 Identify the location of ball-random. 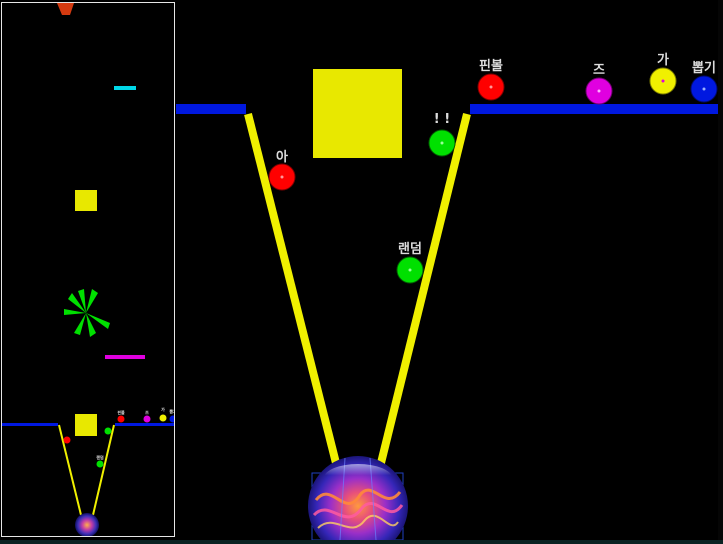
(410, 270).